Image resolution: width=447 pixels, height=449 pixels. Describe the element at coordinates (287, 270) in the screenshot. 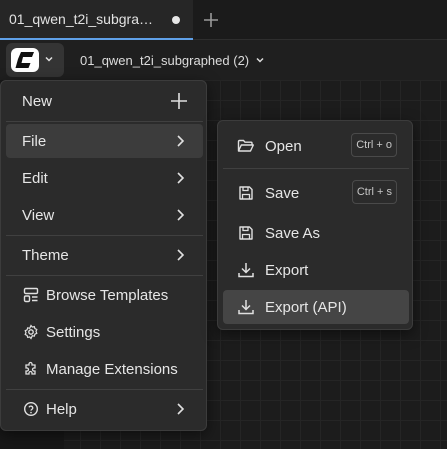

I see `submenu-item-label: Export` at that location.